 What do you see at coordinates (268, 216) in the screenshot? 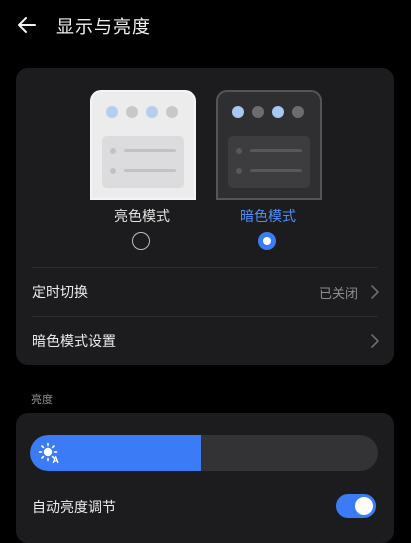
I see `dark-mode-label: 暗色模式` at bounding box center [268, 216].